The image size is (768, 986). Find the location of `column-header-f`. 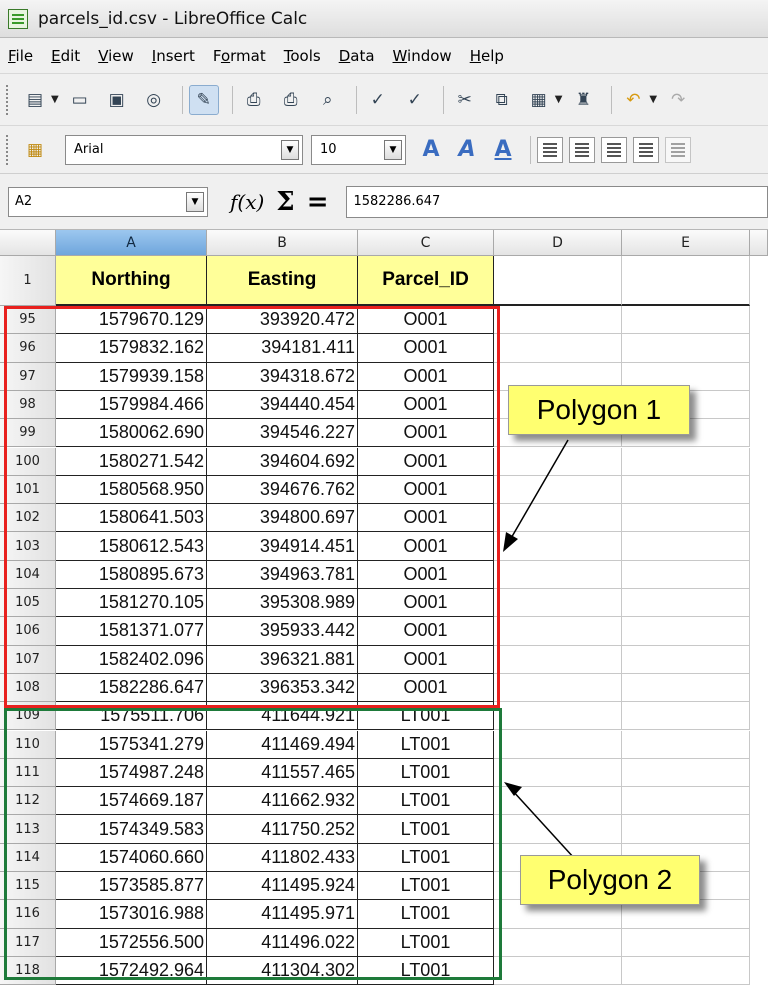

column-header-f is located at coordinates (759, 243).